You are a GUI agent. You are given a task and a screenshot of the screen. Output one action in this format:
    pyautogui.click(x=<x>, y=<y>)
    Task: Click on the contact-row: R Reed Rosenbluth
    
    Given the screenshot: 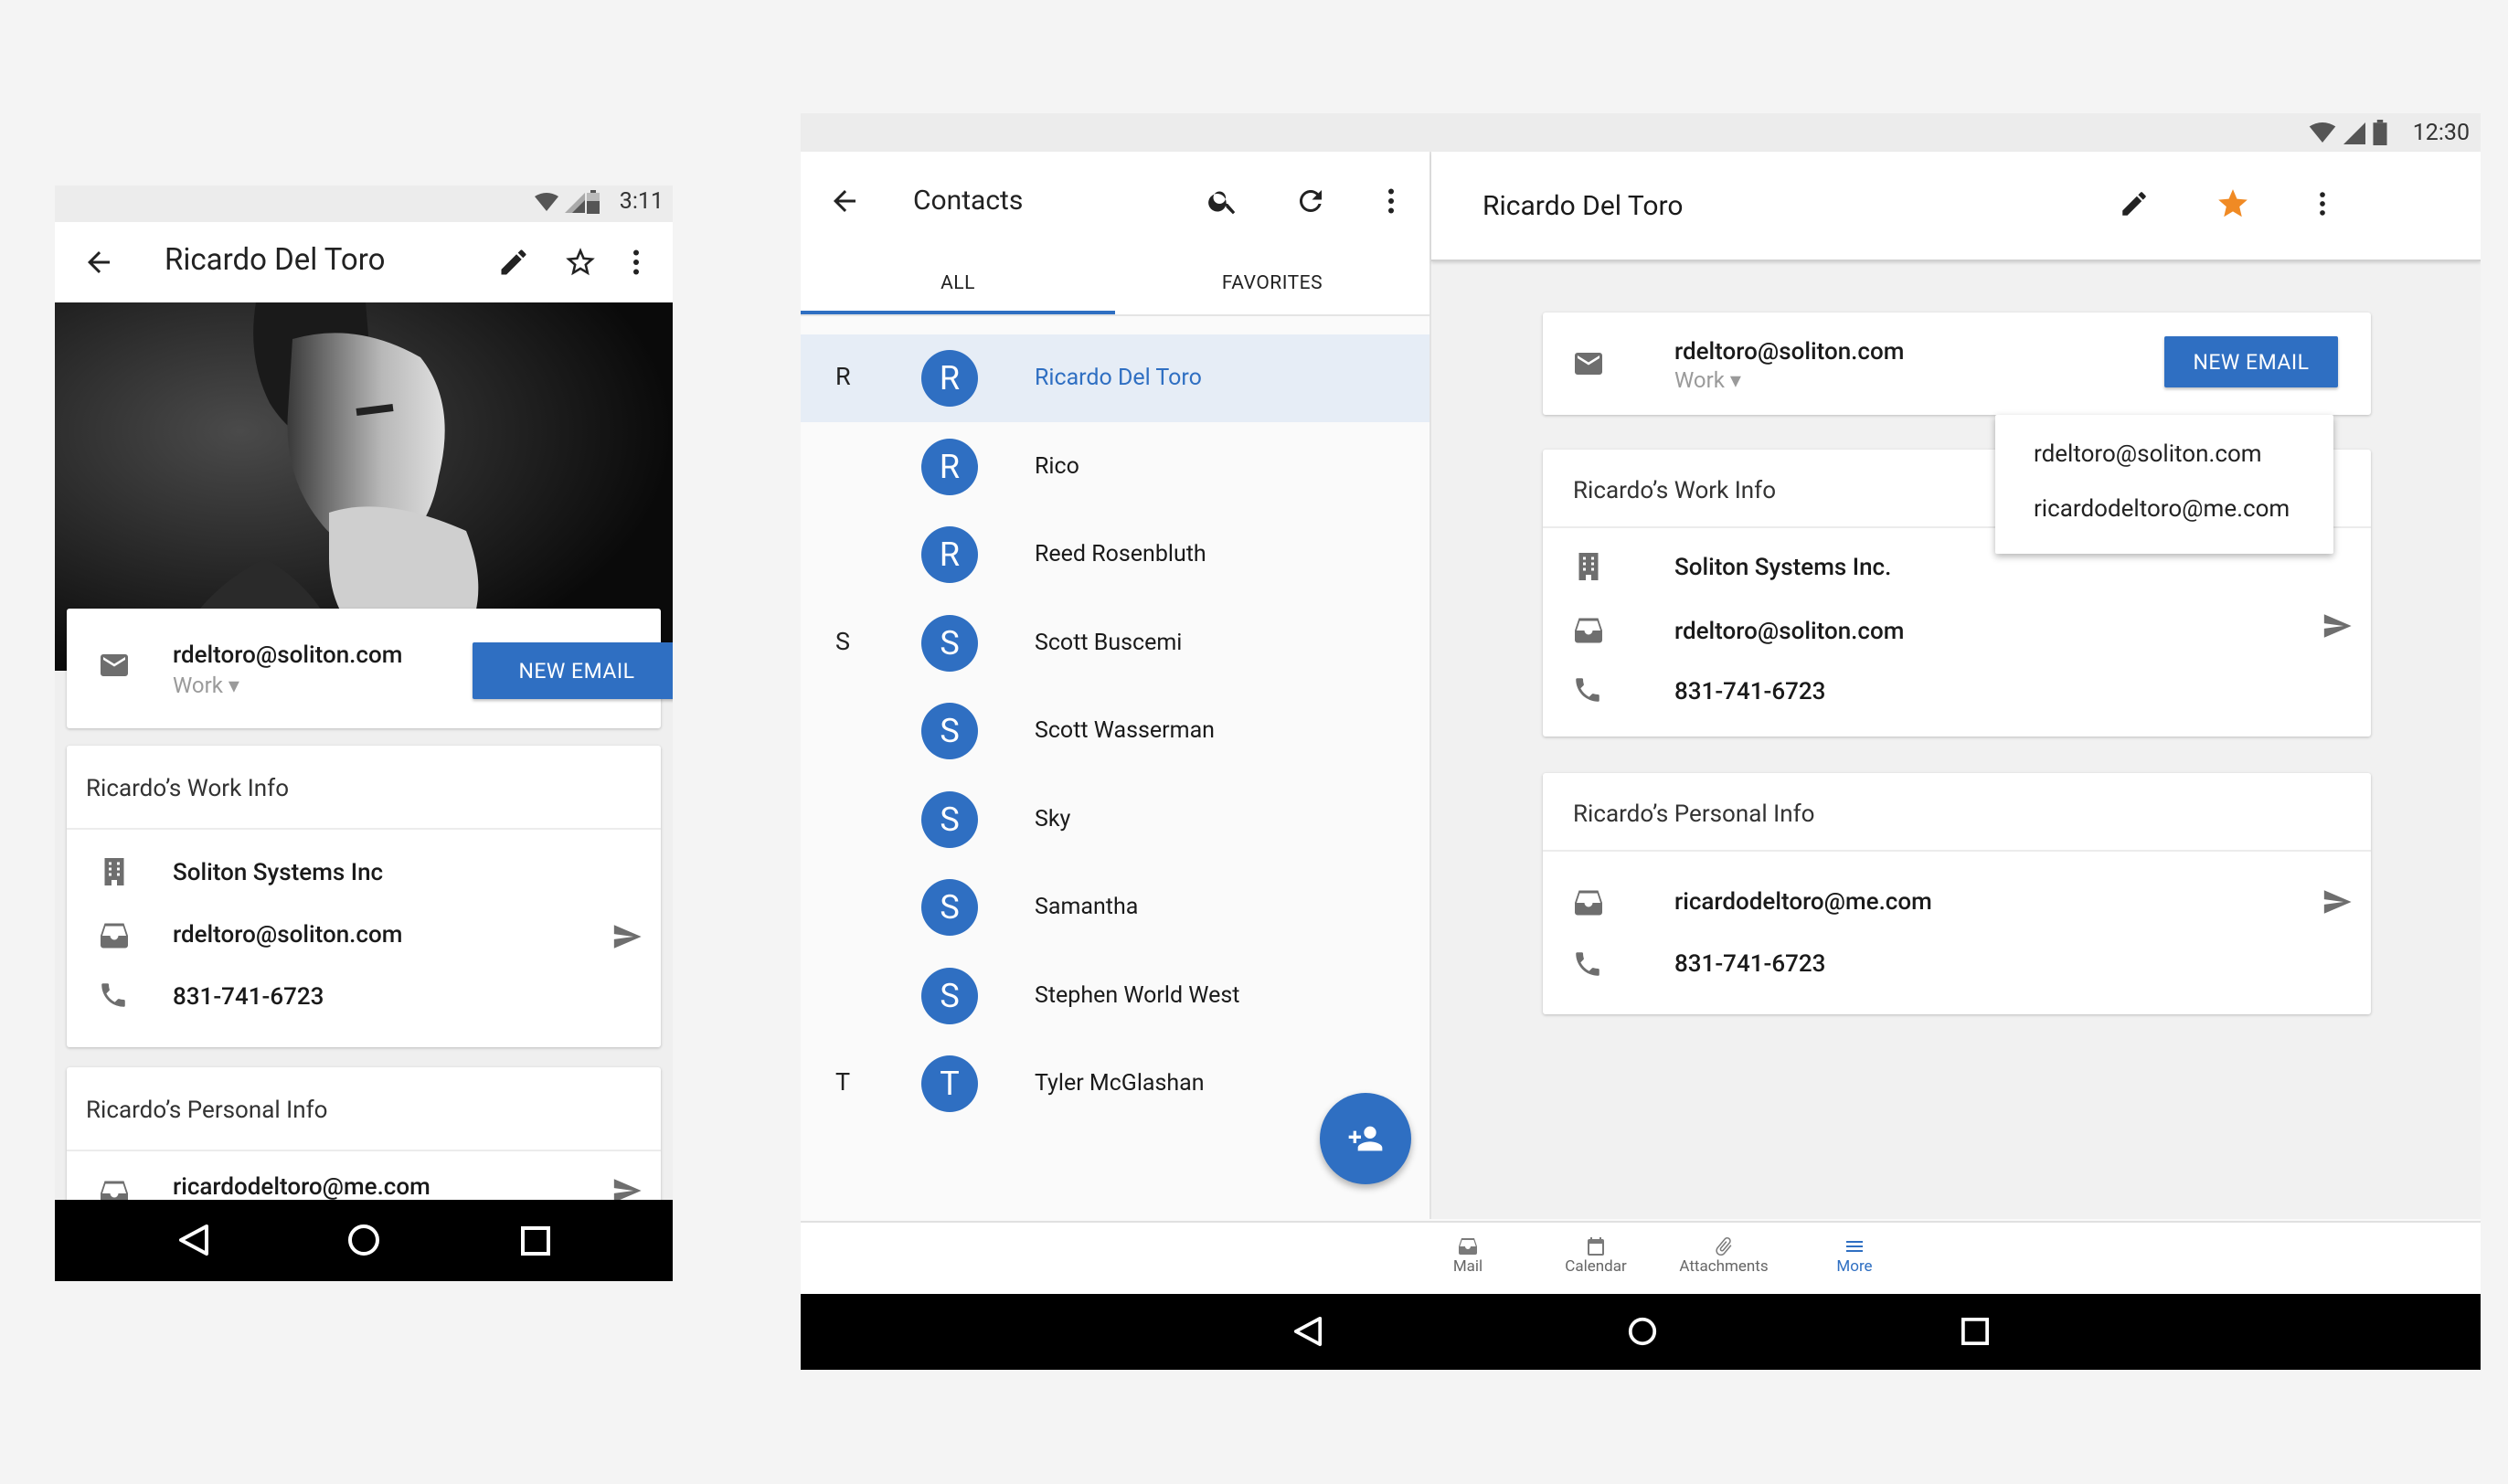 What is the action you would take?
    pyautogui.click(x=1115, y=555)
    